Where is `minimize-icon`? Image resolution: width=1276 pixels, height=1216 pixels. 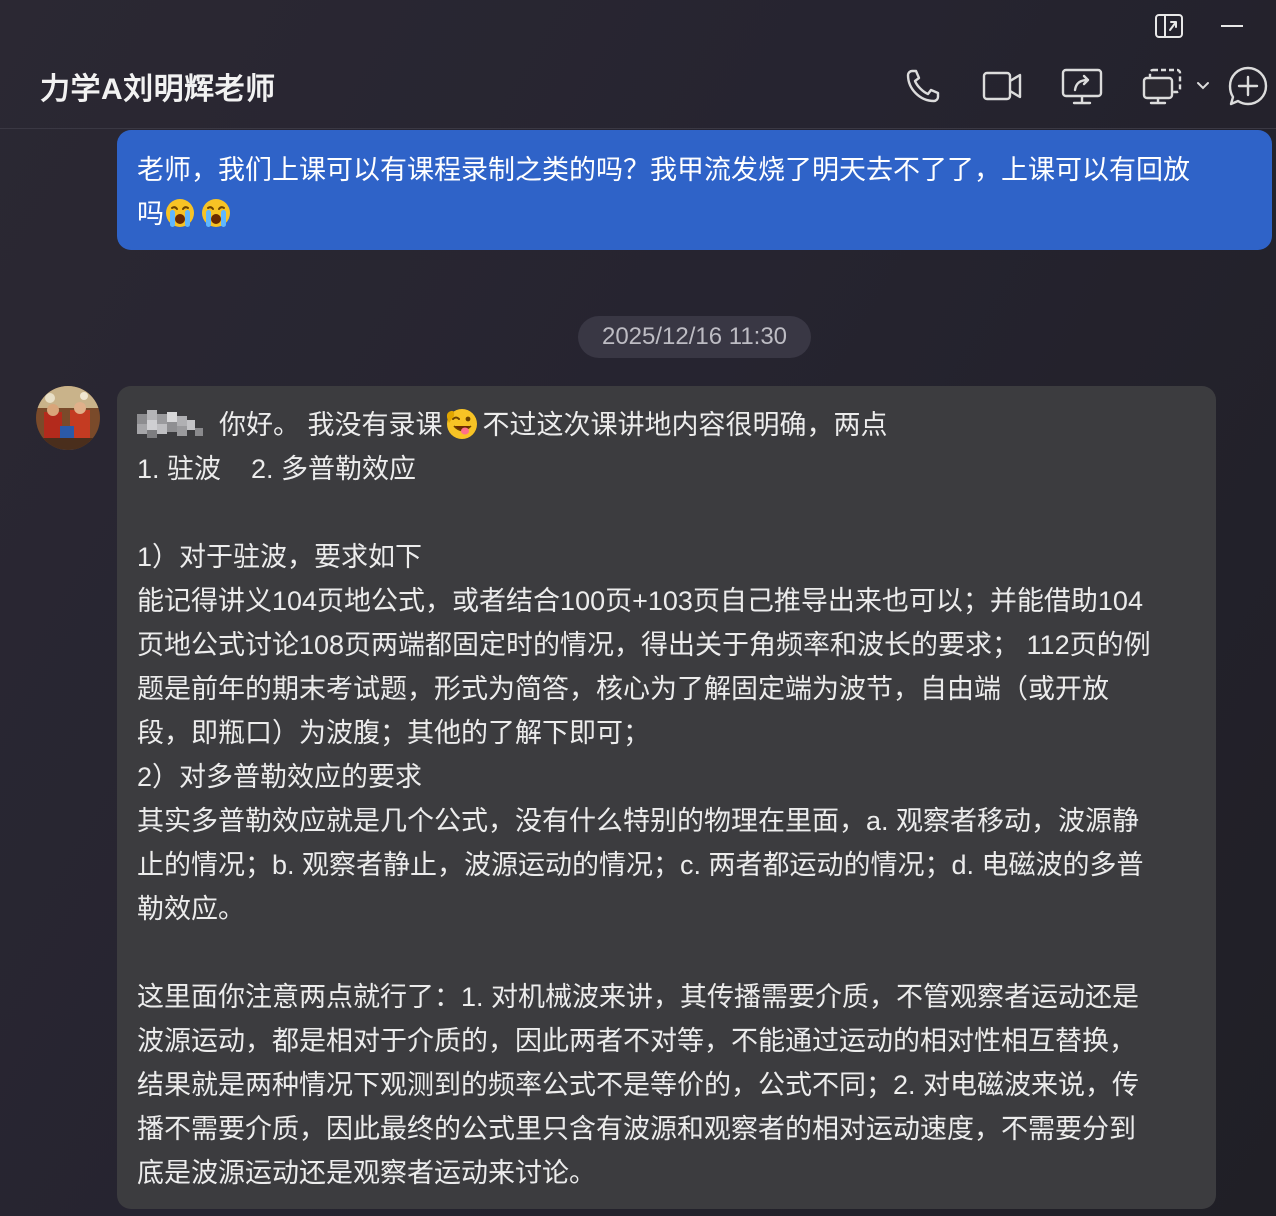
minimize-icon is located at coordinates (1232, 26).